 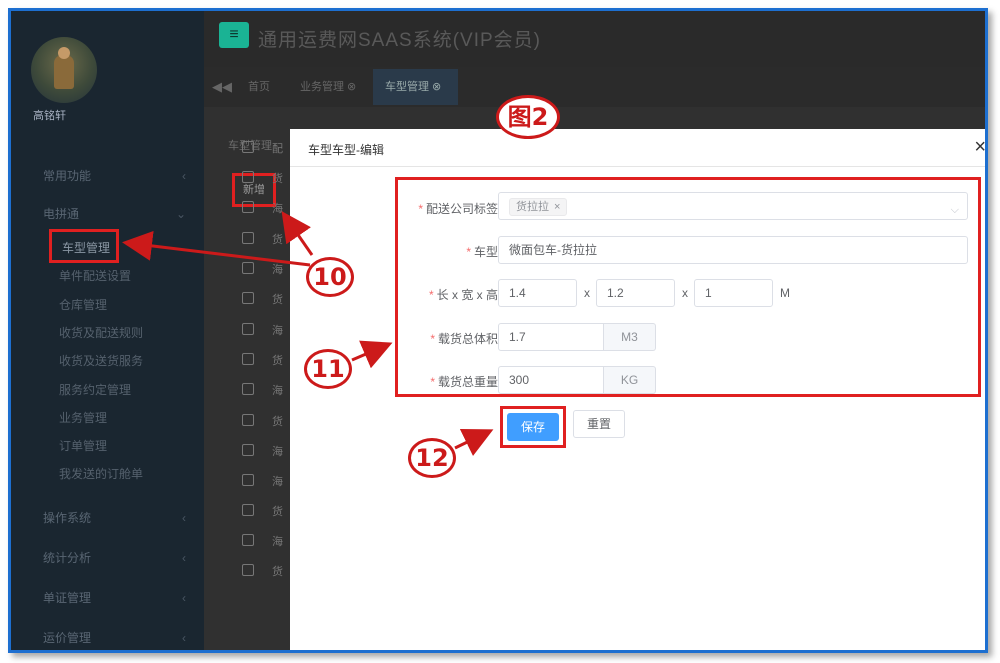 What do you see at coordinates (482, 252) in the screenshot?
I see `vehicle-type-label: * 车型` at bounding box center [482, 252].